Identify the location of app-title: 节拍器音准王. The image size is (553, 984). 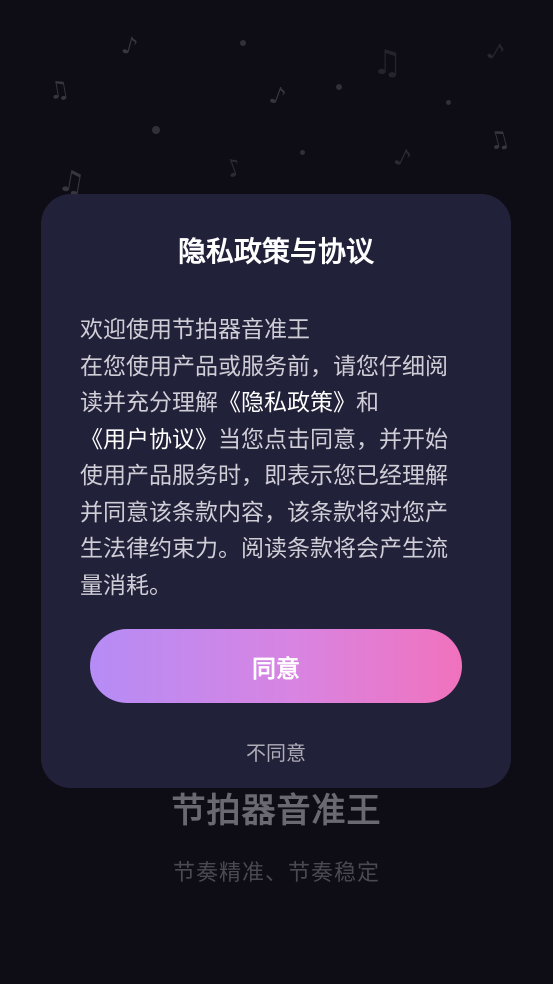
(276, 811).